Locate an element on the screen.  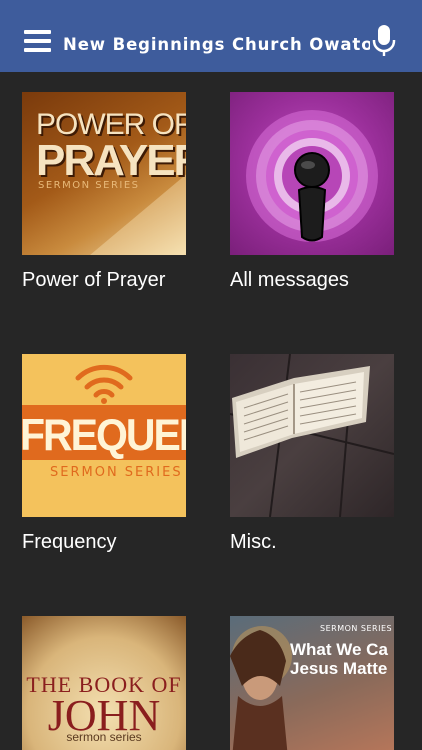
artwork-text: sermon series is located at coordinates (104, 737).